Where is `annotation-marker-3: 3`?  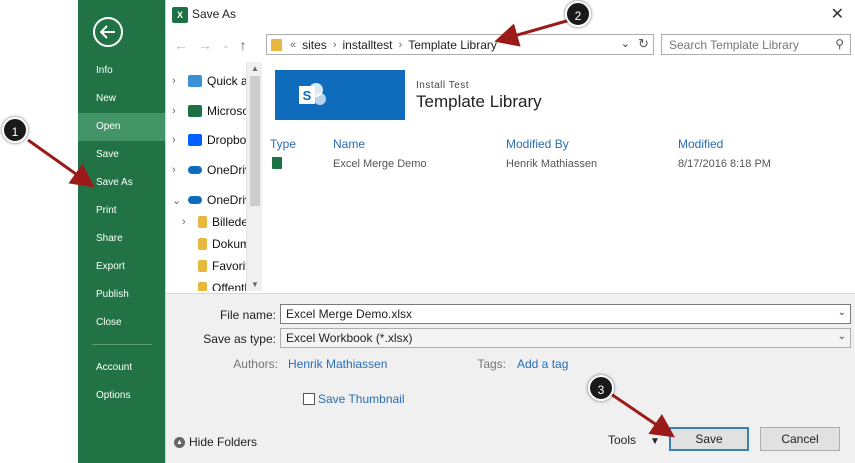
annotation-marker-3: 3 is located at coordinates (601, 388).